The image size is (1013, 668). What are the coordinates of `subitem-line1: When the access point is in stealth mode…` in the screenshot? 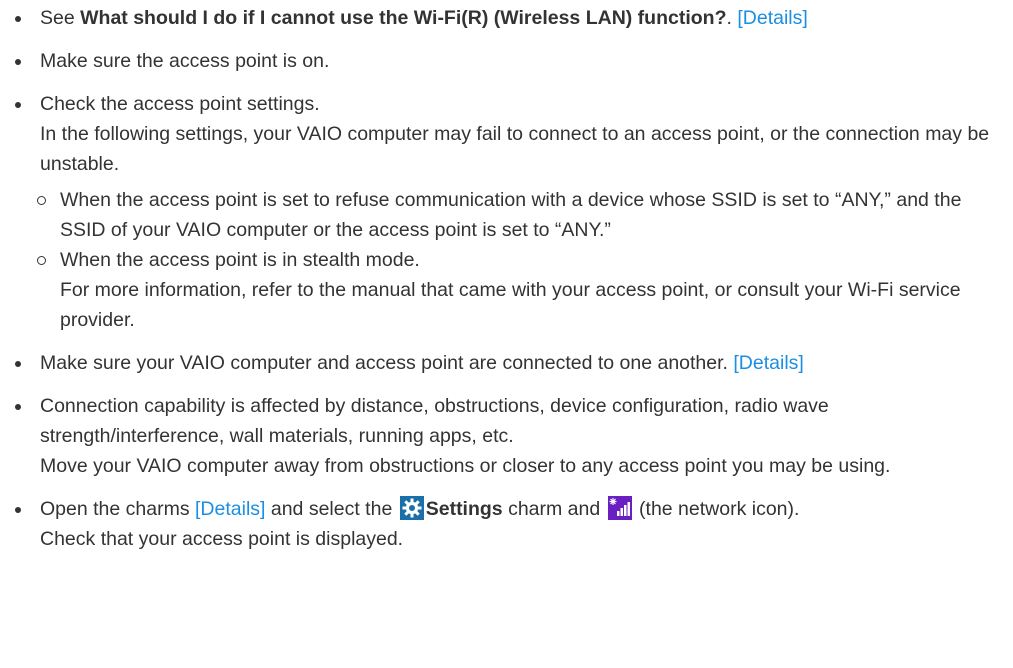 It's located at (240, 260).